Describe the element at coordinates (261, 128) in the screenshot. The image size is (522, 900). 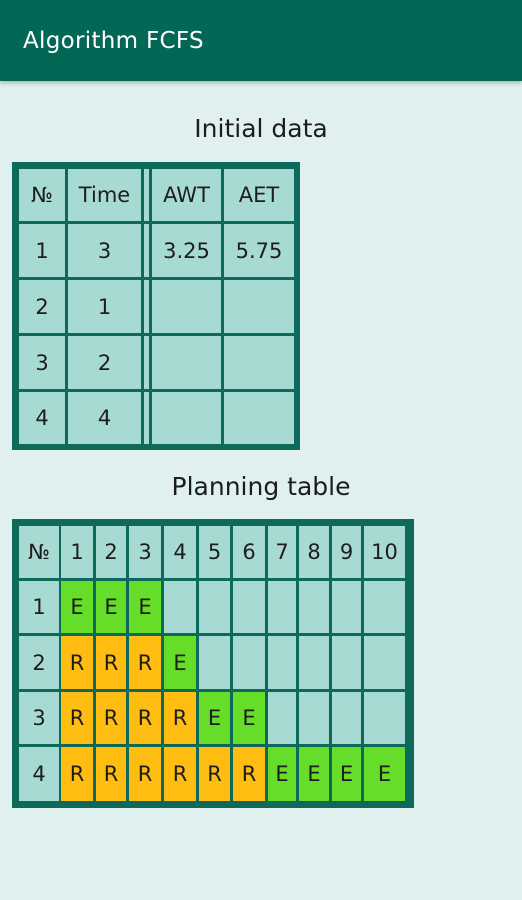
I see `initial-data-title: Initial data` at that location.